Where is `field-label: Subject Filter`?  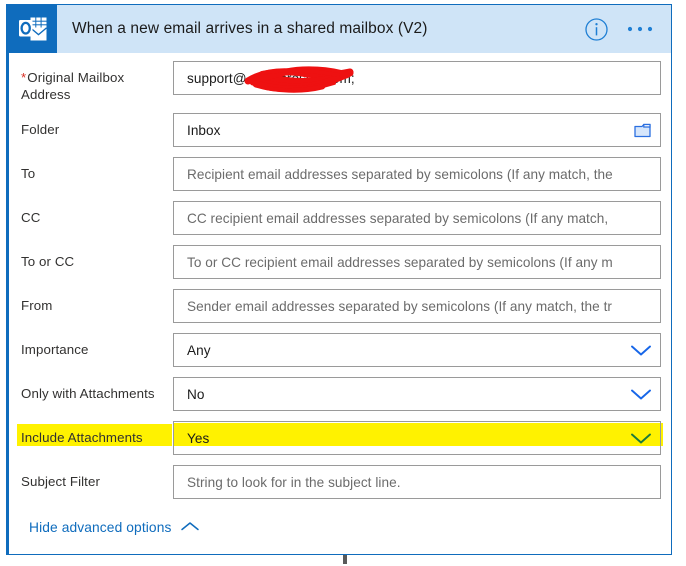 field-label: Subject Filter is located at coordinates (60, 481).